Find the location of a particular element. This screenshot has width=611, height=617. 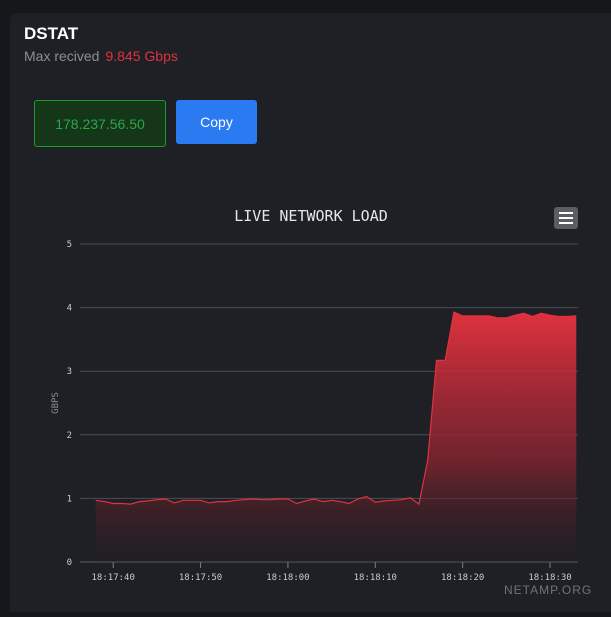

x-tick-label: 18:18:20 is located at coordinates (462, 578).